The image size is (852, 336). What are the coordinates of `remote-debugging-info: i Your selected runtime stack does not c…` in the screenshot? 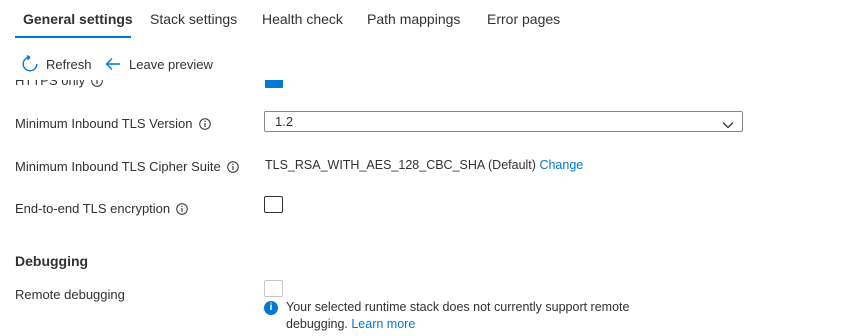 It's located at (474, 316).